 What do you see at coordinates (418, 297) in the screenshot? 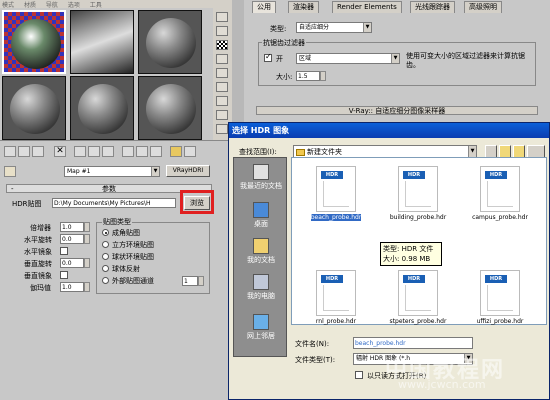
I see `file-item: HDR stpeters_probe.hdr` at bounding box center [418, 297].